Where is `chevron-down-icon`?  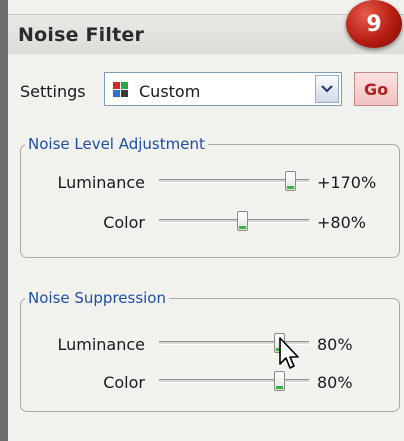
chevron-down-icon is located at coordinates (327, 89).